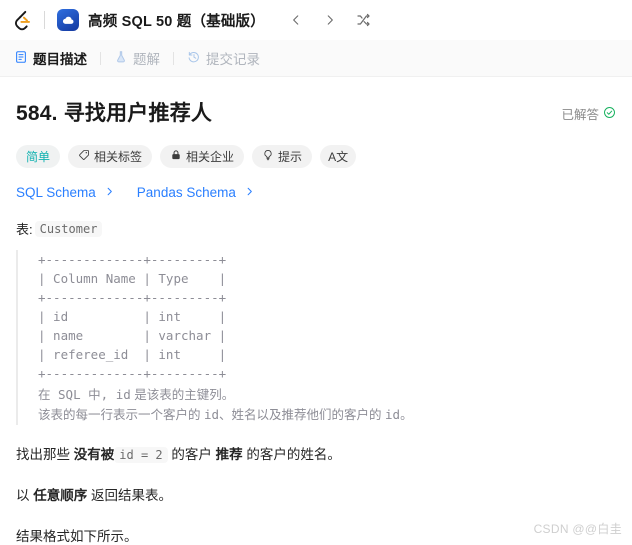 The width and height of the screenshot is (632, 545). I want to click on leetcode-logo-icon, so click(23, 20).